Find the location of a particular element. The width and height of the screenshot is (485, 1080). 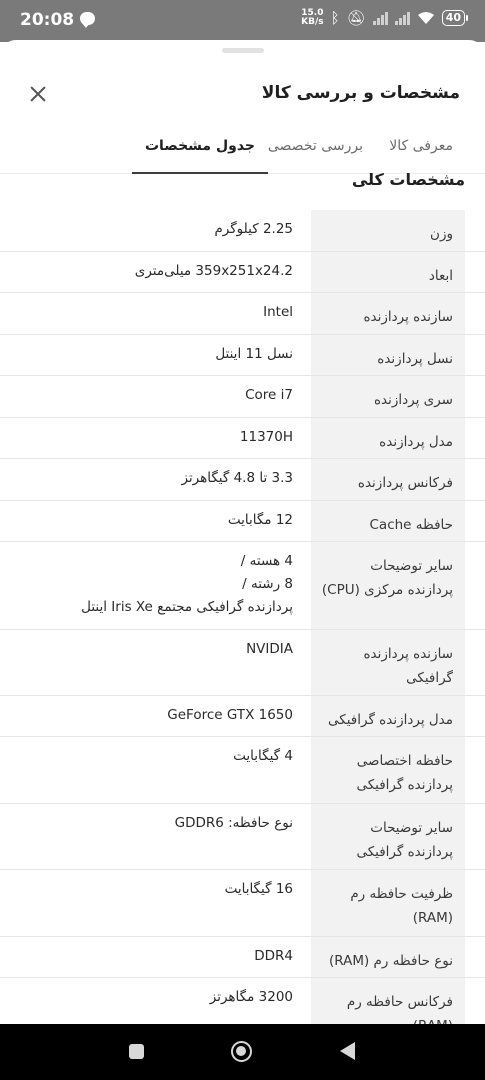

spec-value: NVIDIA is located at coordinates (269, 649).